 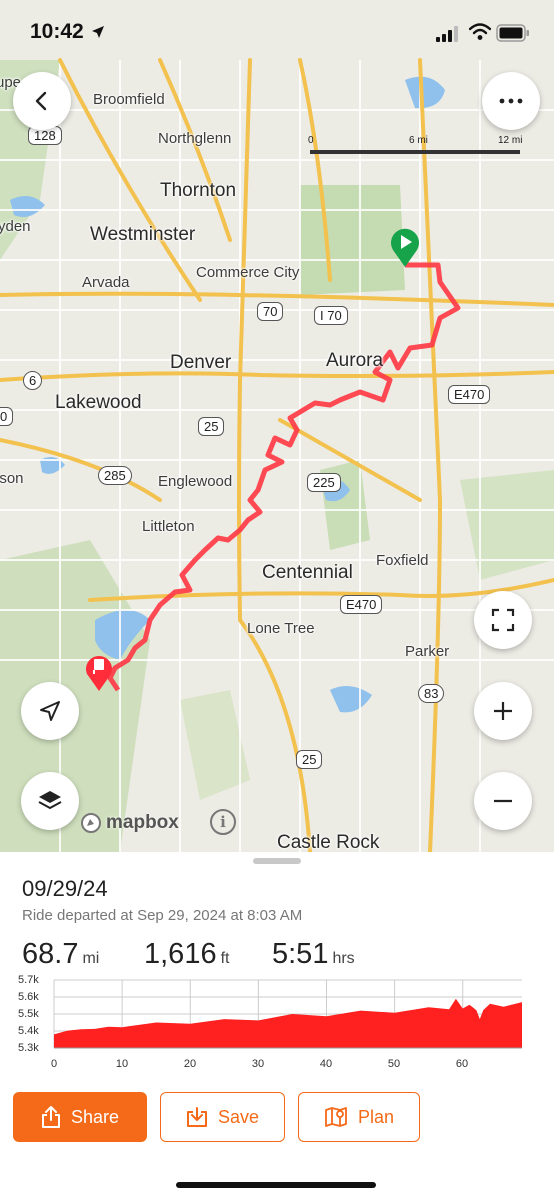 I want to click on scale-bar, so click(x=415, y=152).